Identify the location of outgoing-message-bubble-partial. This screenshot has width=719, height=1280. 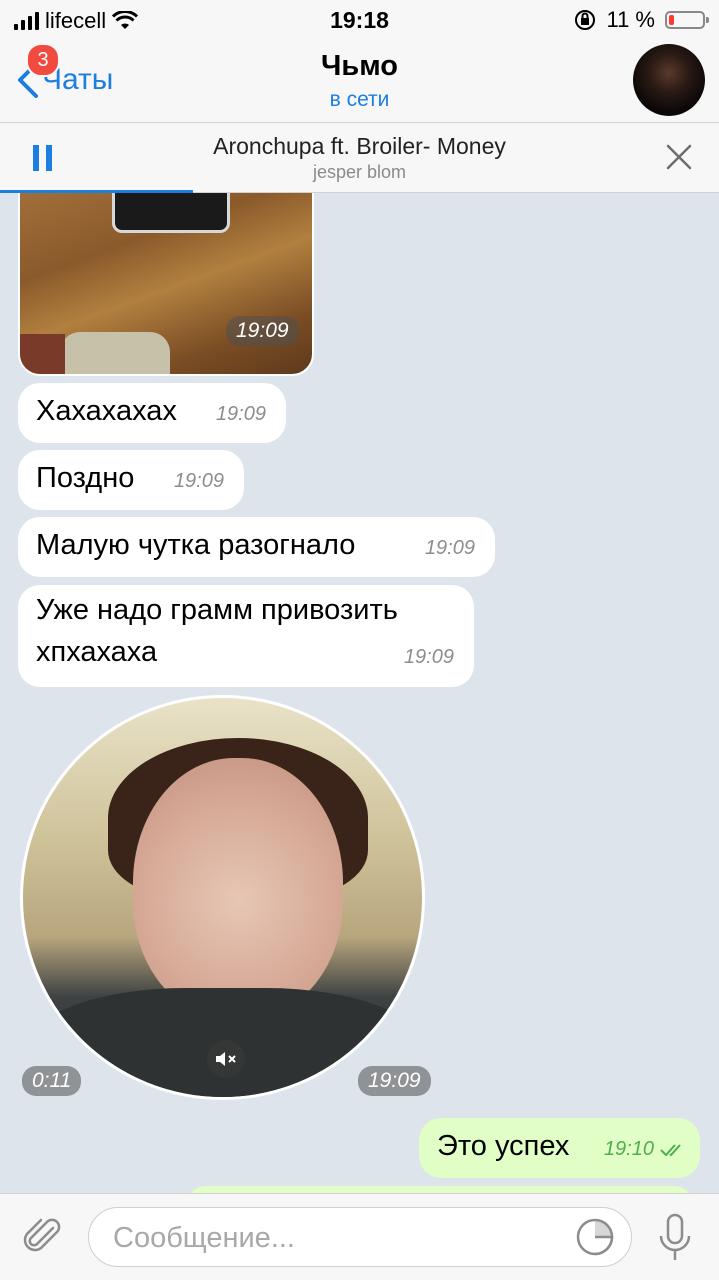
(440, 1189).